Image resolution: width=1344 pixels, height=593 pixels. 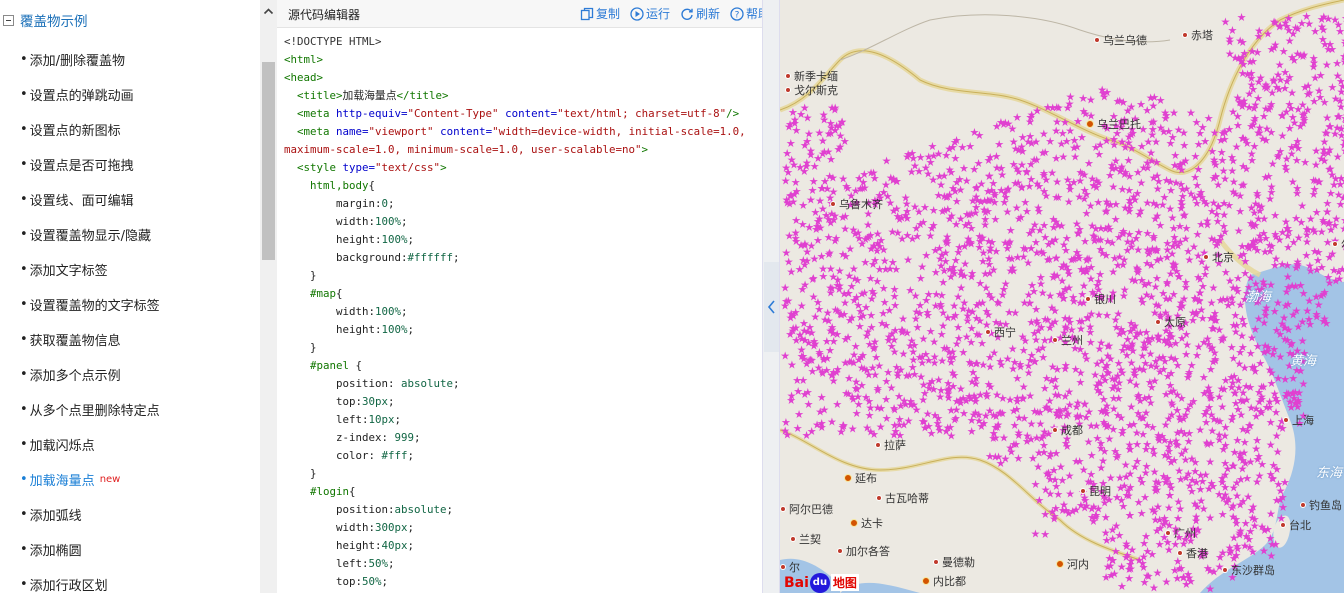 I want to click on map-city-label: 古瓦哈蒂, so click(x=902, y=498).